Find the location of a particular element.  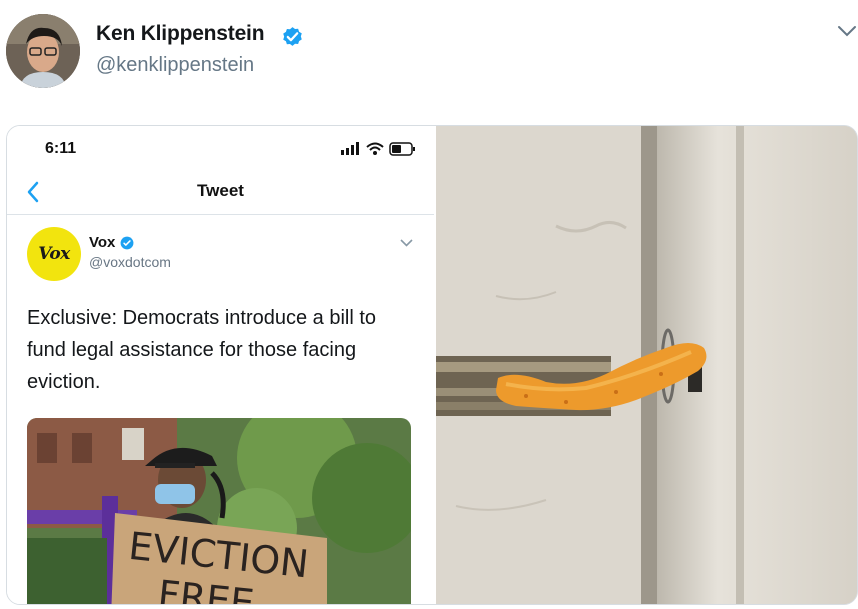

author-handle: @kenklippenstein is located at coordinates (175, 65).